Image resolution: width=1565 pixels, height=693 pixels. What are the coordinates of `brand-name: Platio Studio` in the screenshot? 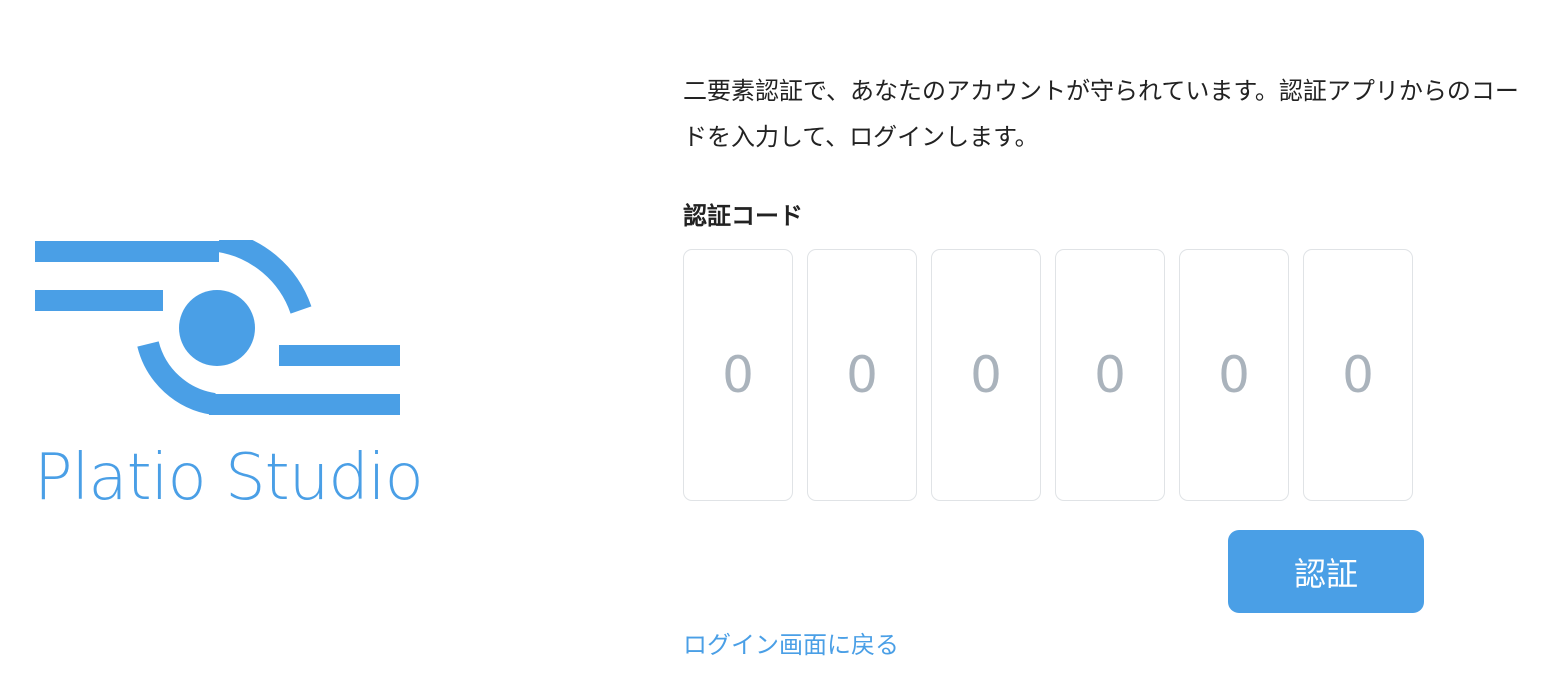 It's located at (229, 478).